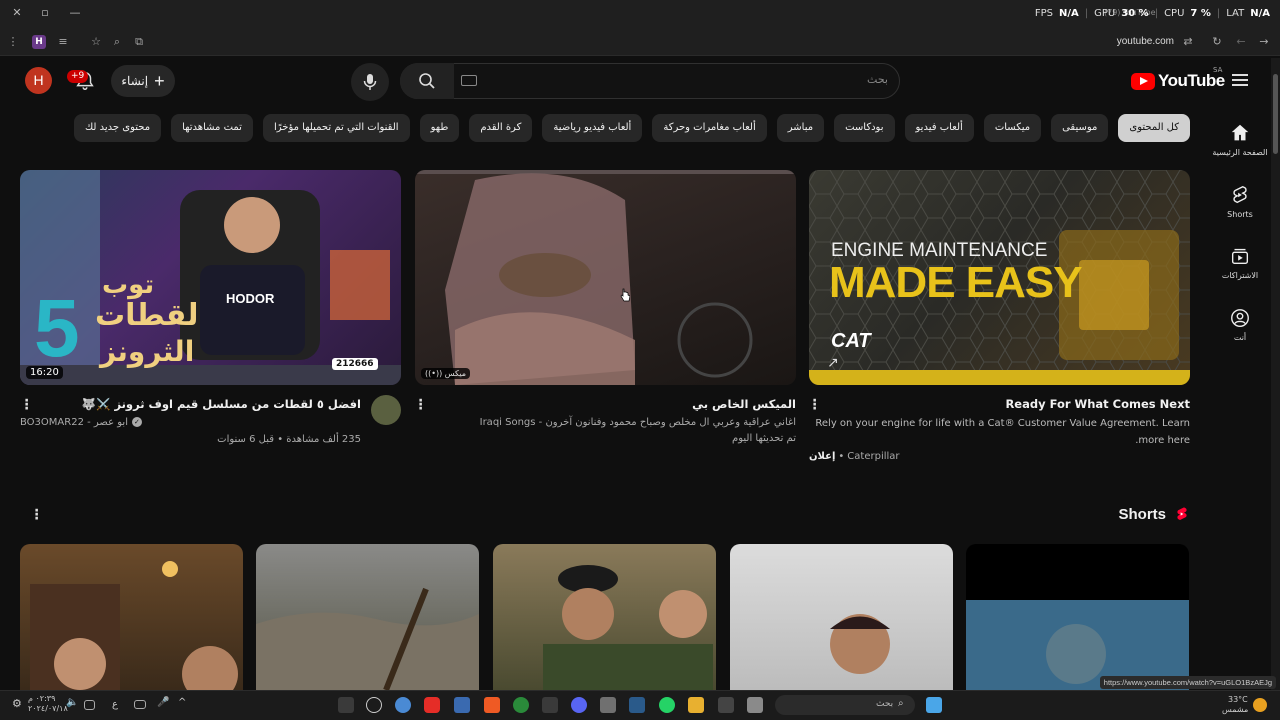 The height and width of the screenshot is (720, 1280). What do you see at coordinates (755, 705) in the screenshot?
I see `task-view-icon` at bounding box center [755, 705].